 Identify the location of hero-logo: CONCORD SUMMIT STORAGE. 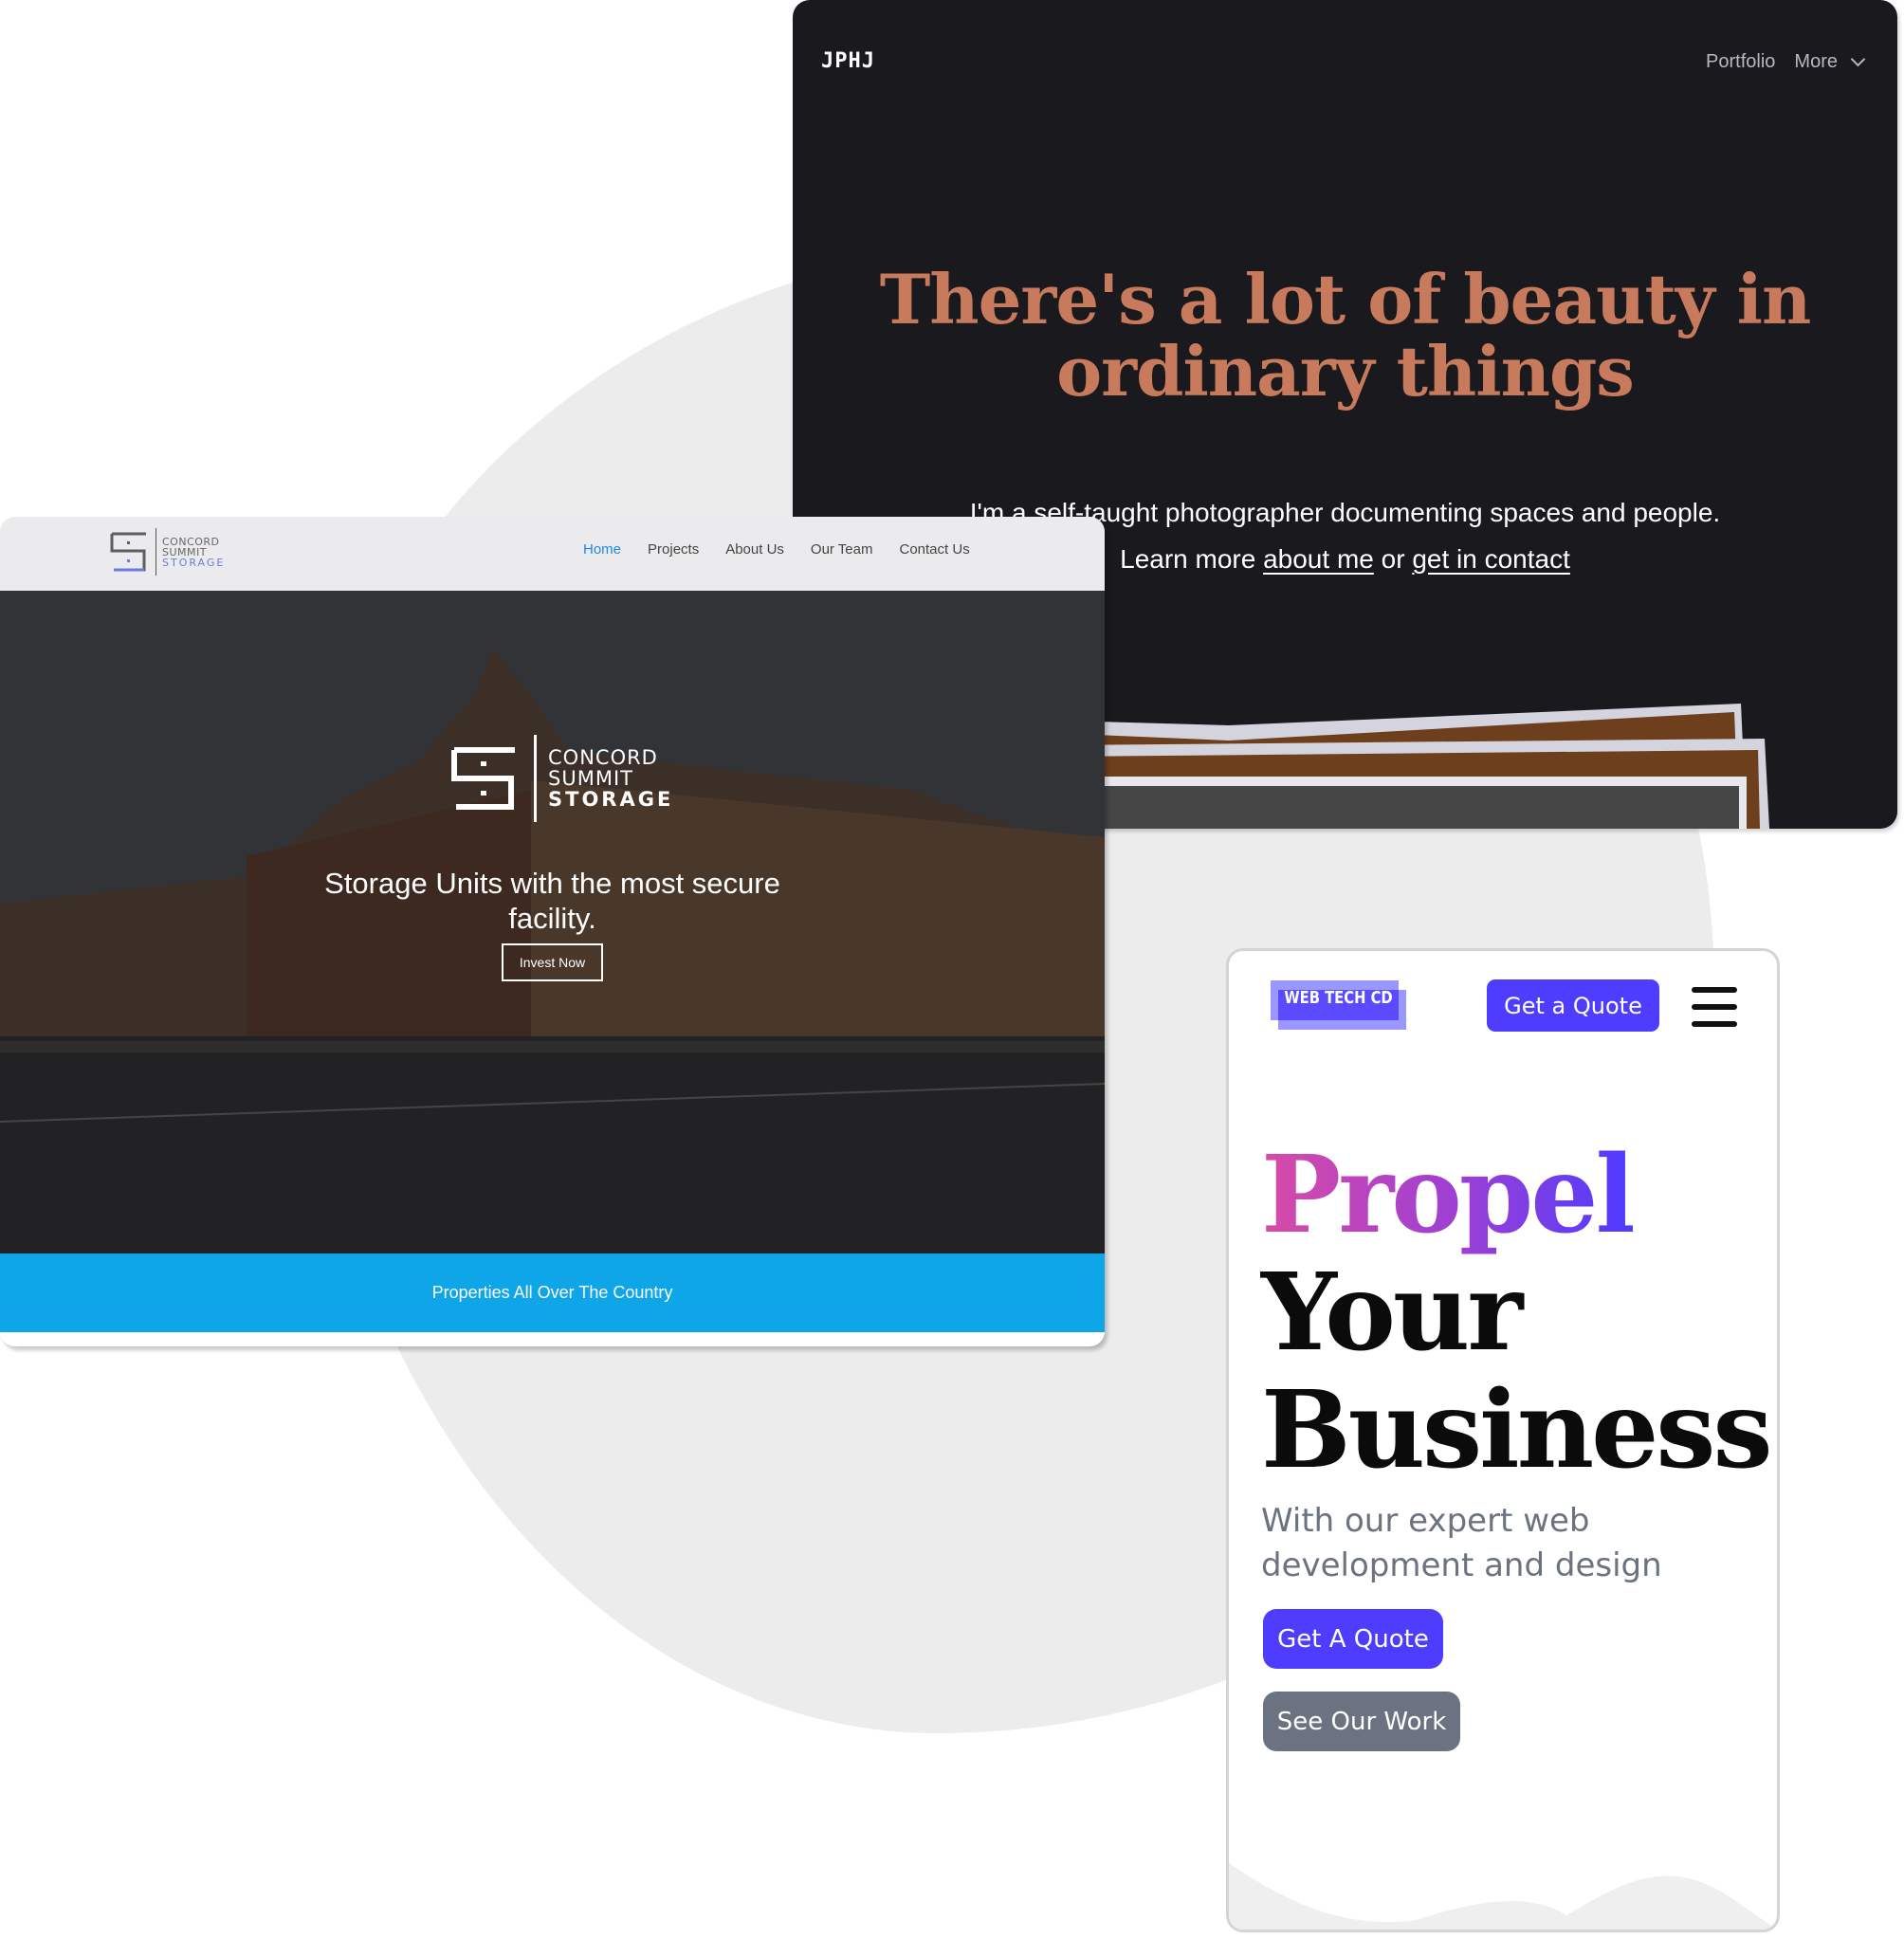
(561, 778).